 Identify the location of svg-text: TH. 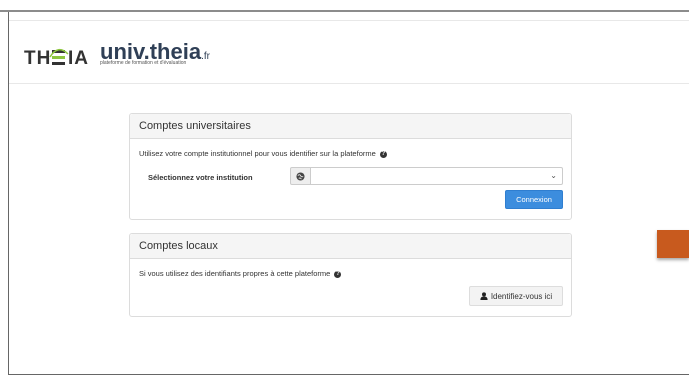
(37, 58).